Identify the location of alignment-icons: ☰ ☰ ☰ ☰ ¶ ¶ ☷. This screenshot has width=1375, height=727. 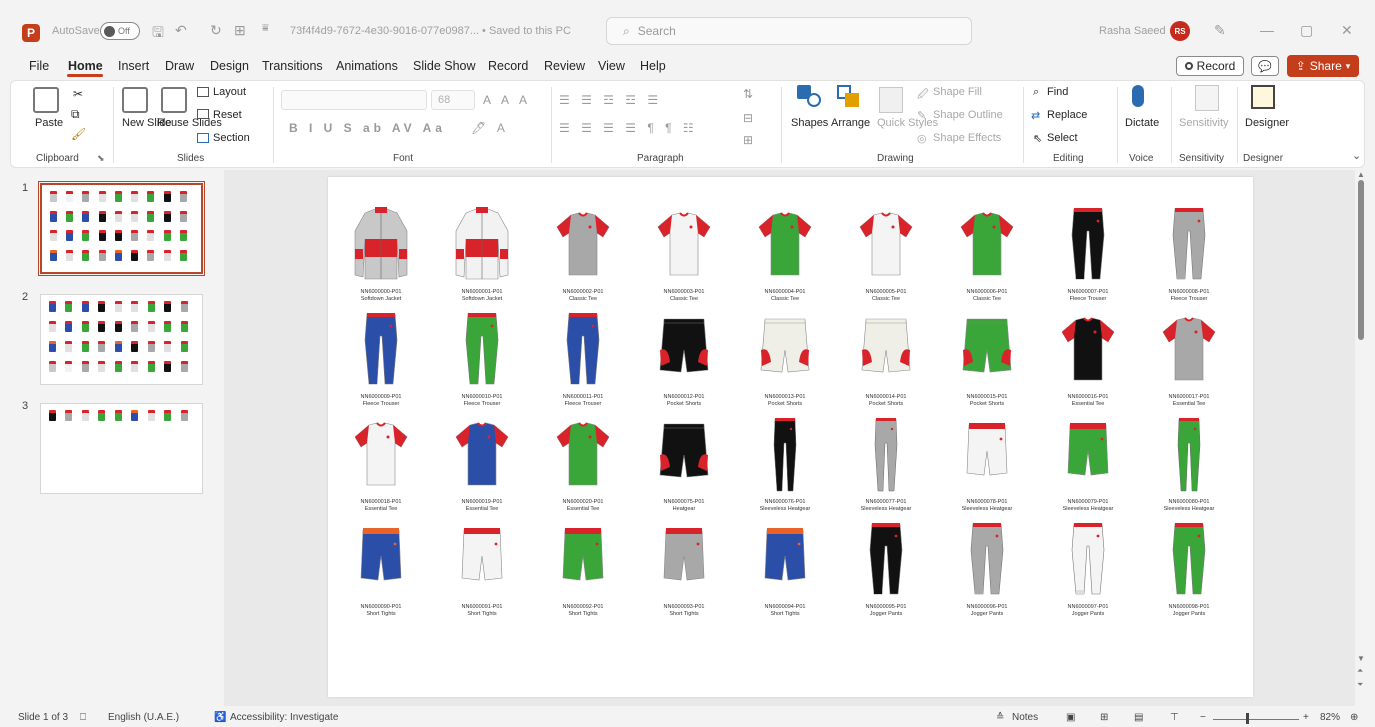
(628, 128).